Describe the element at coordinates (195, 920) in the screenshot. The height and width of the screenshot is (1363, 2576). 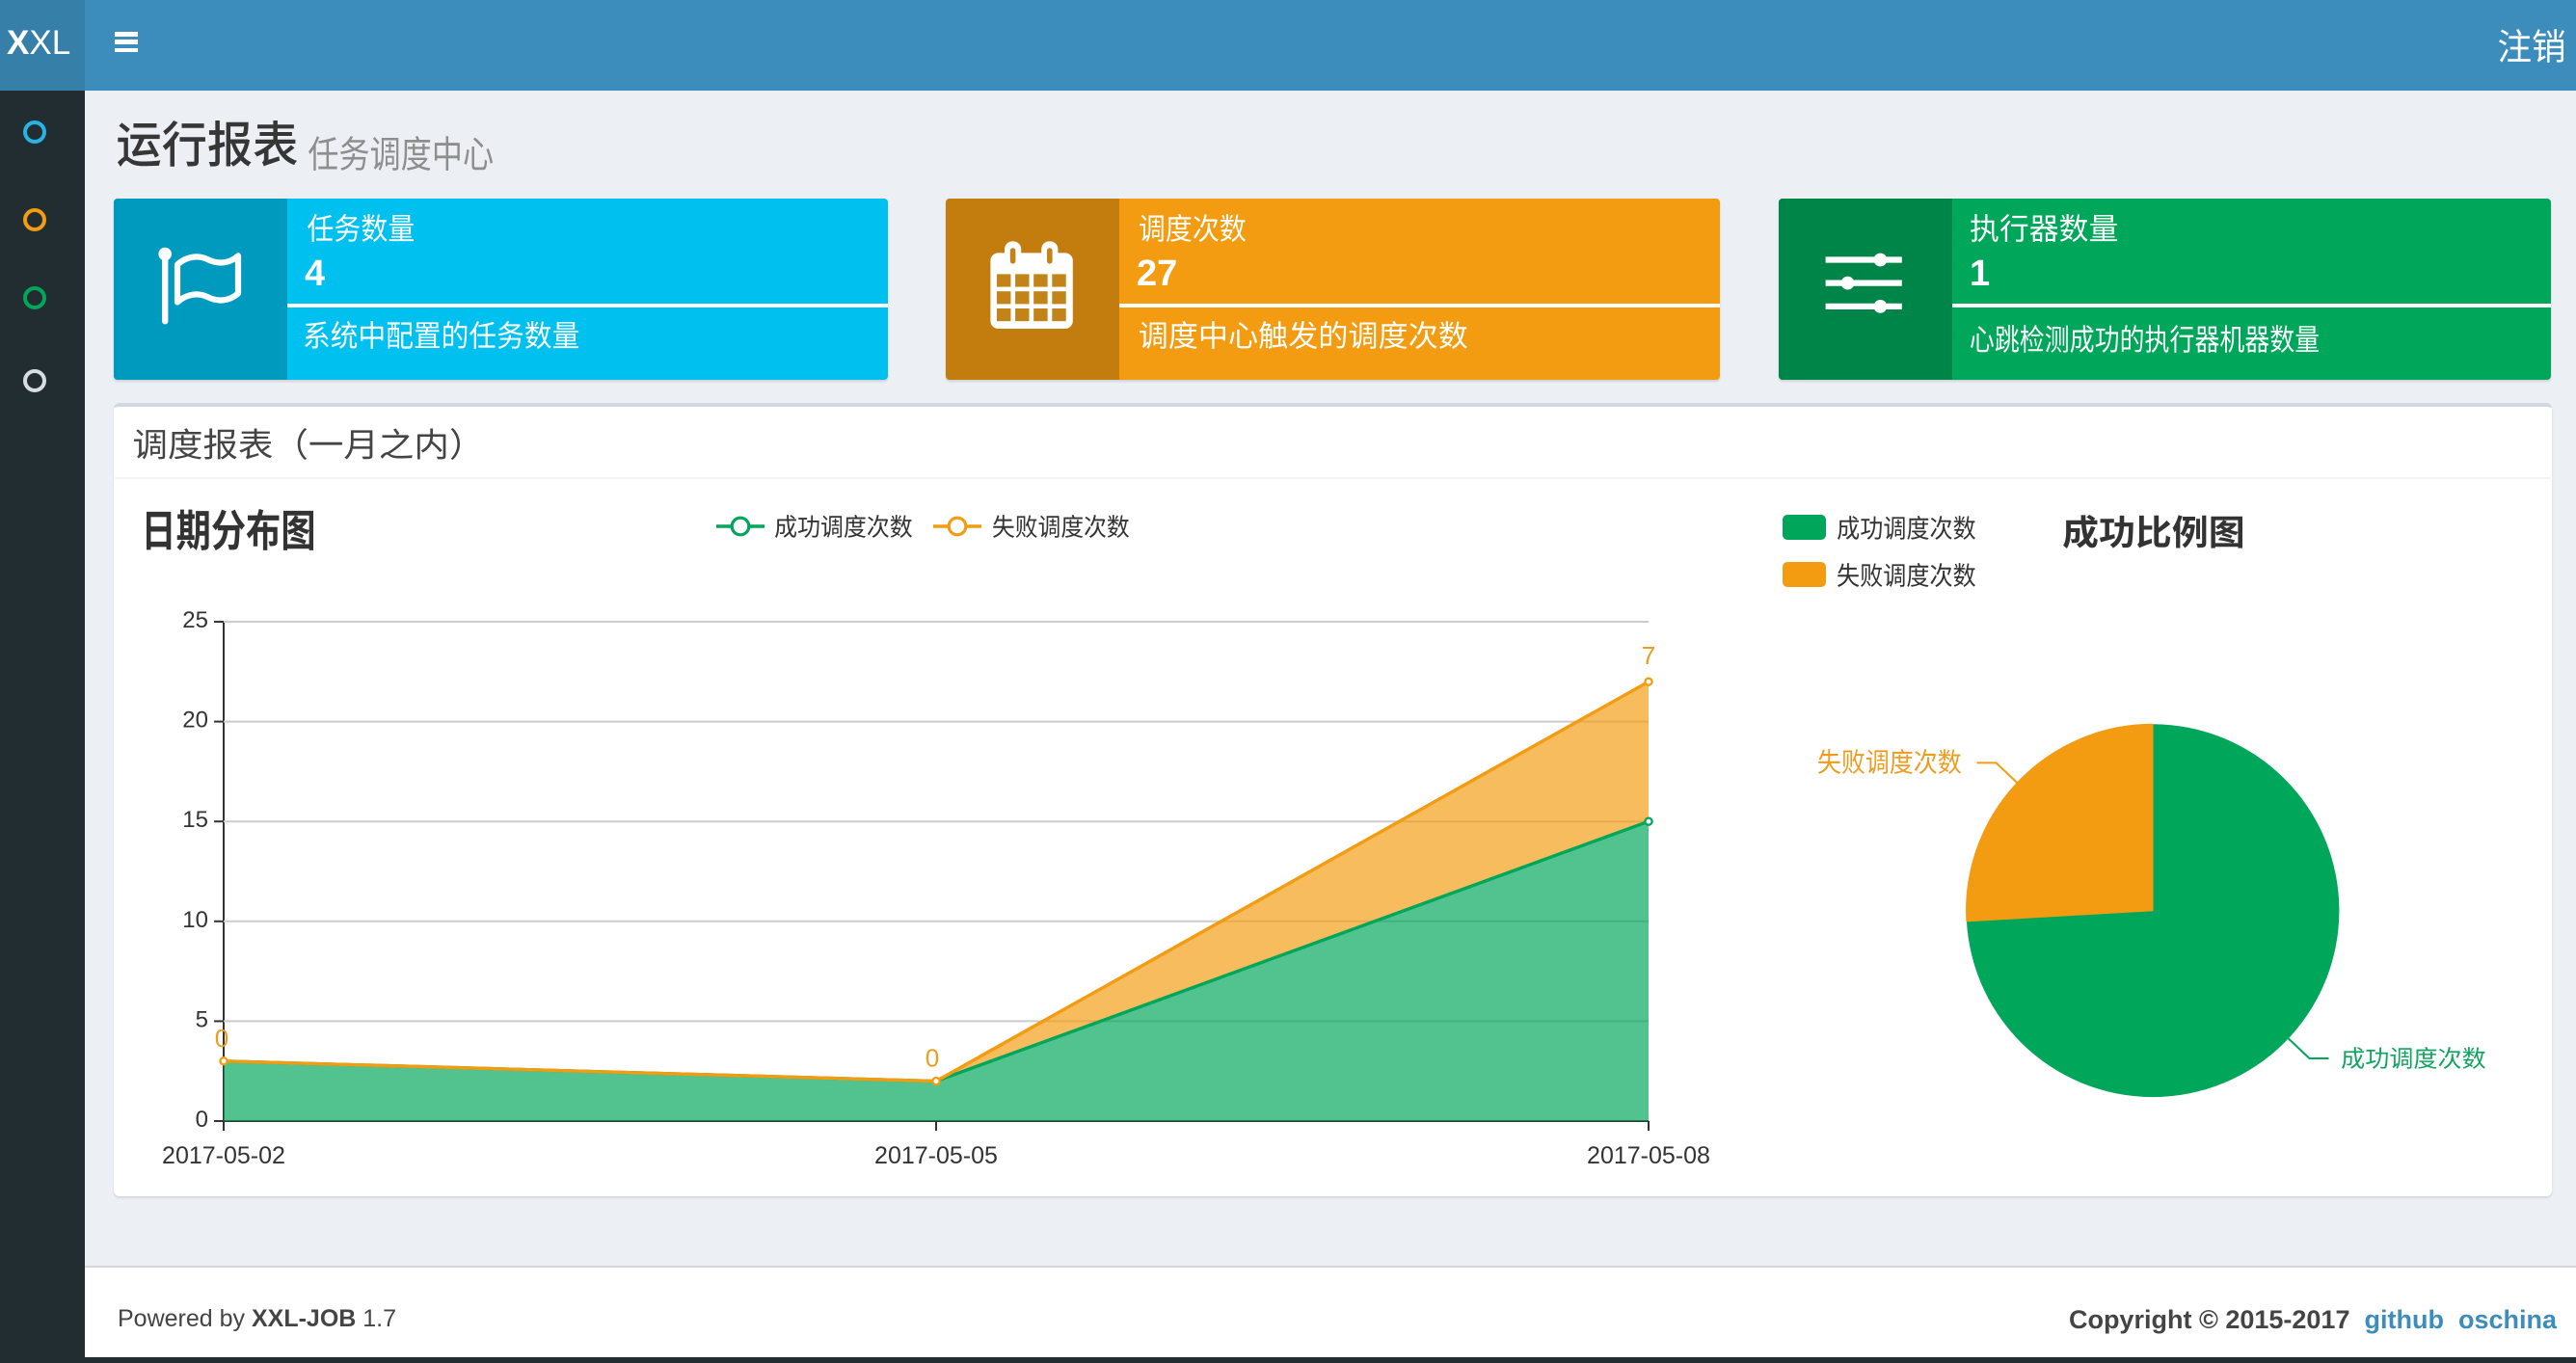
I see `svg-text: 10` at that location.